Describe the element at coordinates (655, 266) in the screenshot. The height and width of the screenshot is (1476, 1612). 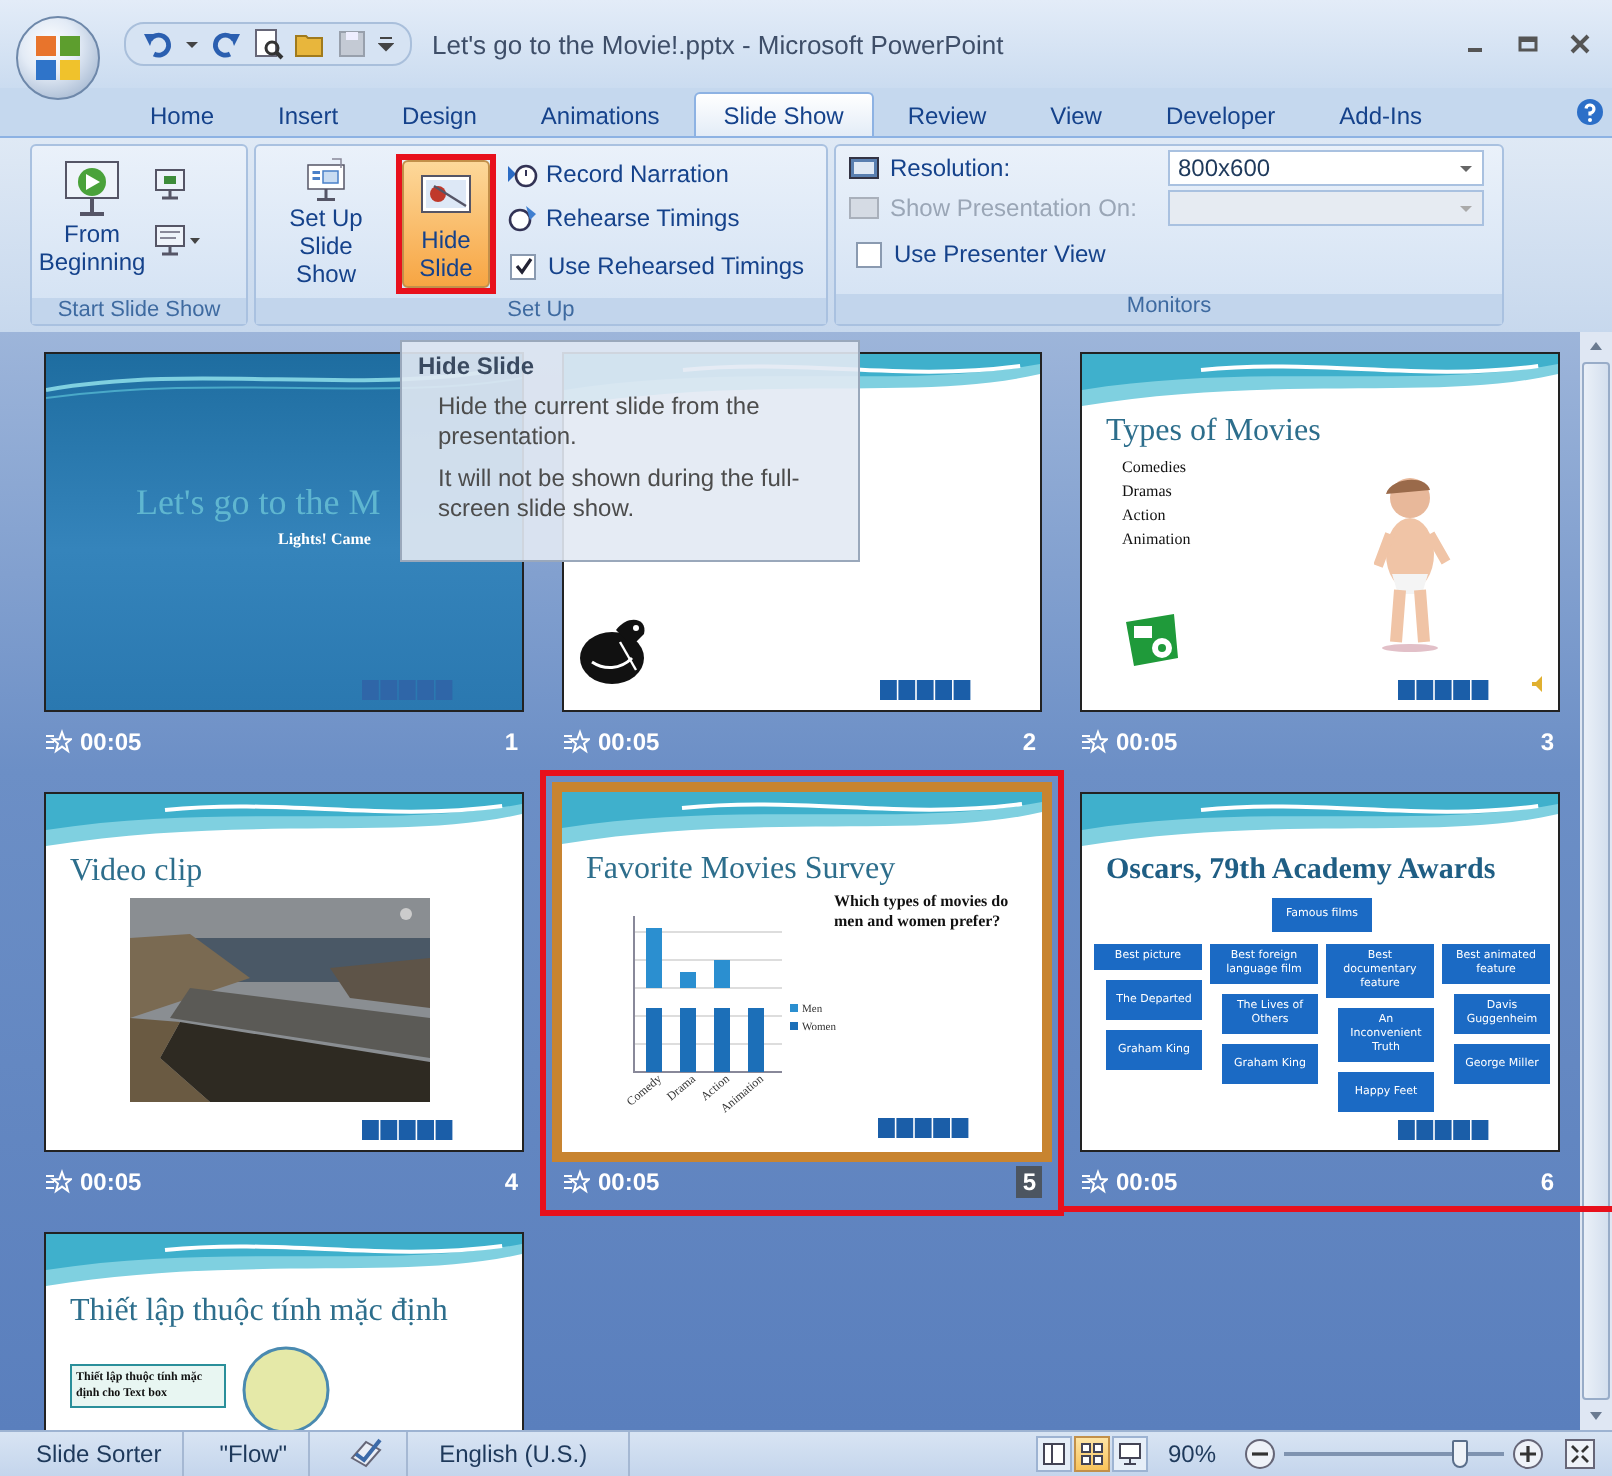
I see `use-rehearsed-timings-checkbox: Use Rehearsed Timings` at that location.